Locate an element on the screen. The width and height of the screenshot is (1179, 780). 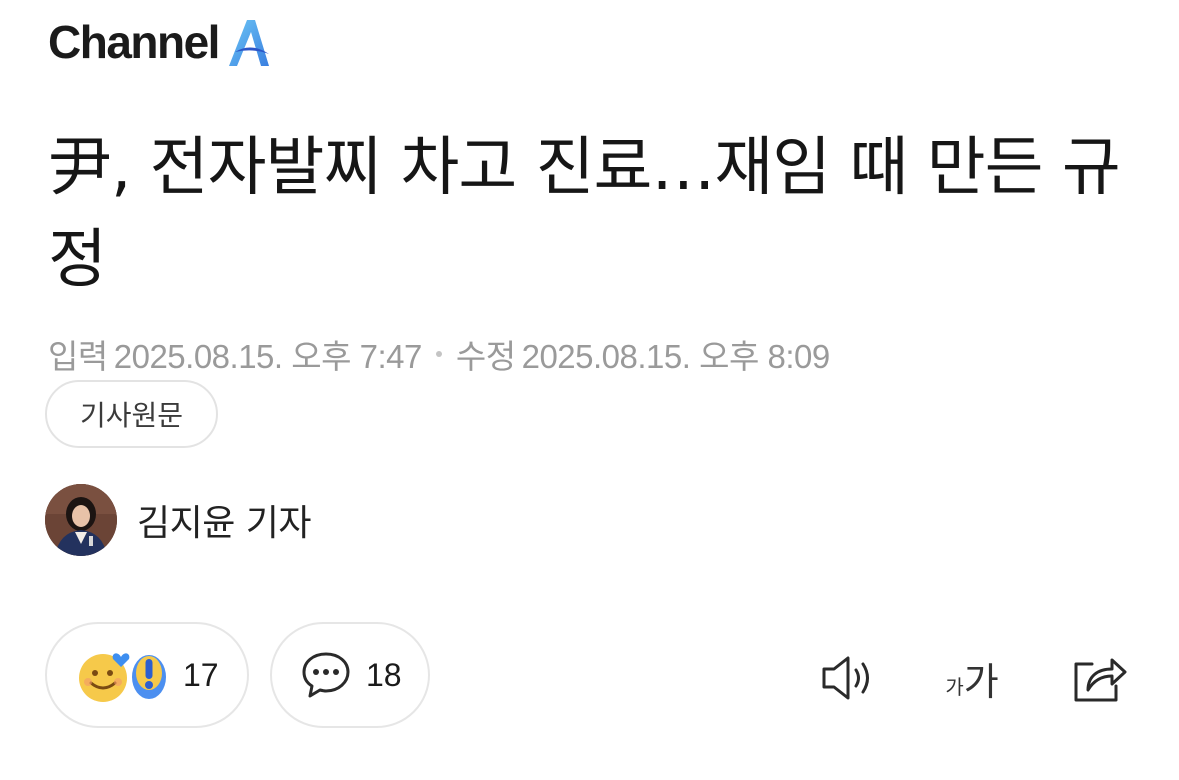
reporter-name: 김지윤 기자 is located at coordinates (224, 523).